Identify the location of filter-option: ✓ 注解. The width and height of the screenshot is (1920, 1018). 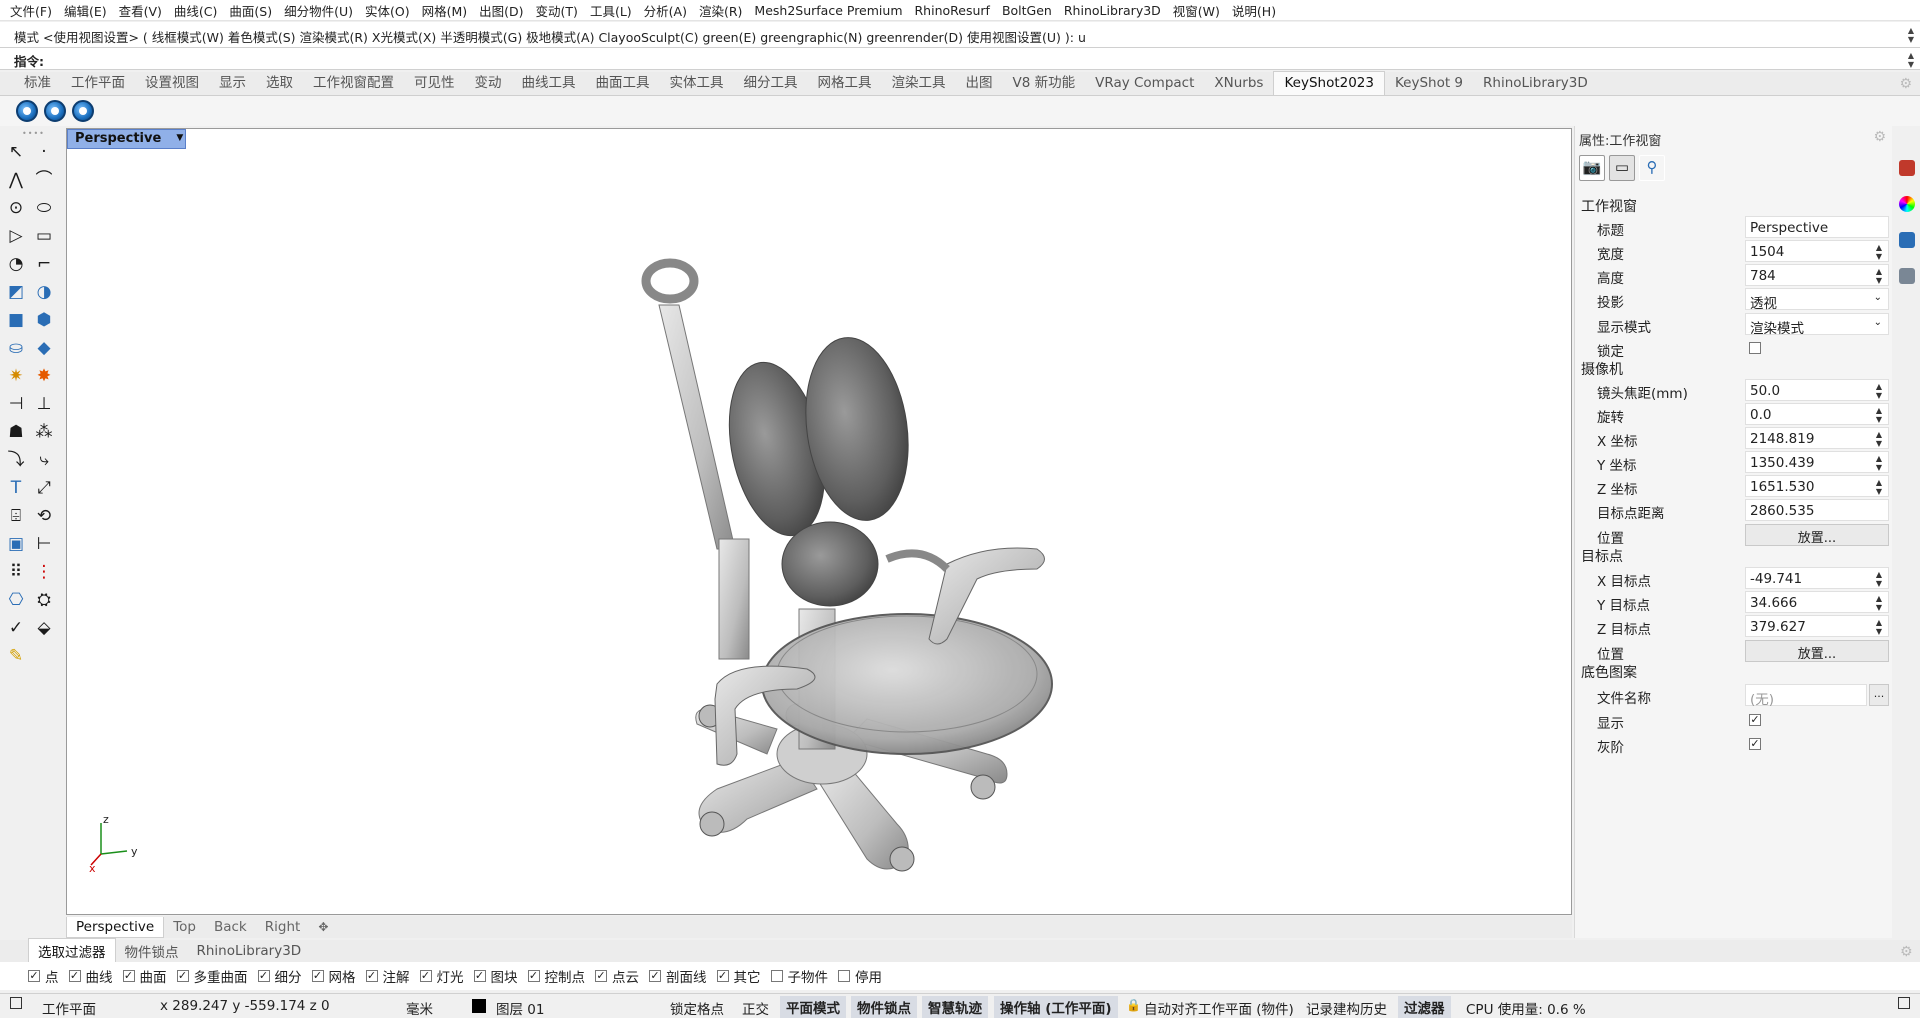
(387, 976).